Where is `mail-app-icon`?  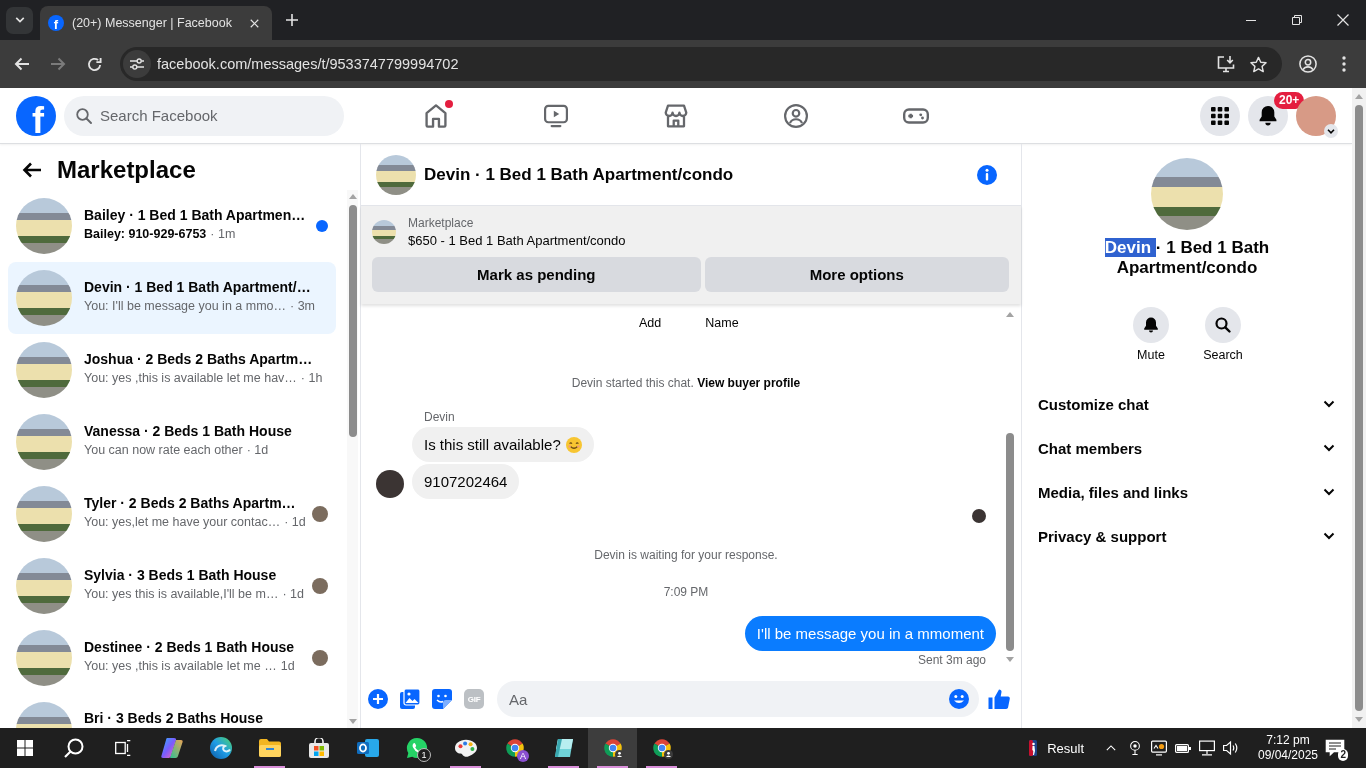 mail-app-icon is located at coordinates (367, 748).